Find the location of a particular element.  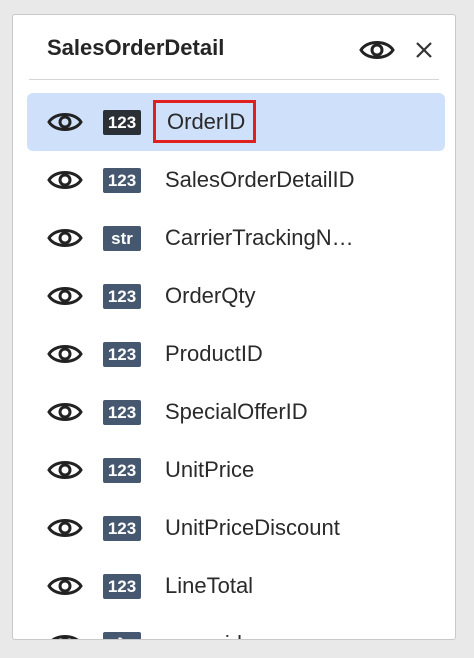

field-row: 123 OrderQty is located at coordinates (234, 296).